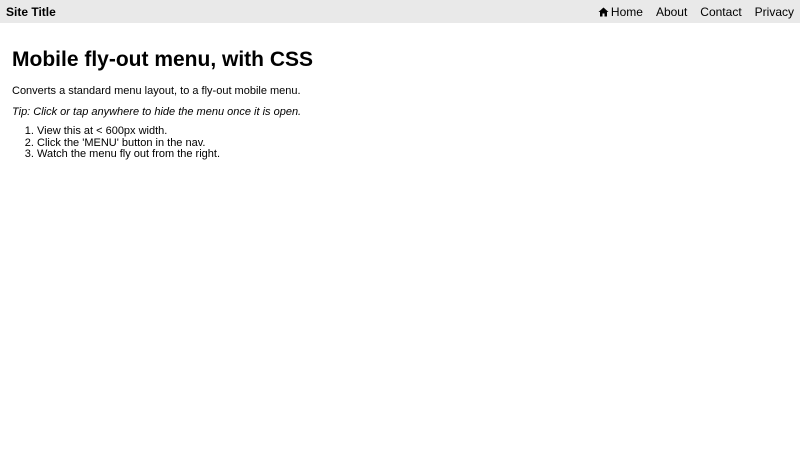  Describe the element at coordinates (671, 12) in the screenshot. I see `nav-link-about: About` at that location.